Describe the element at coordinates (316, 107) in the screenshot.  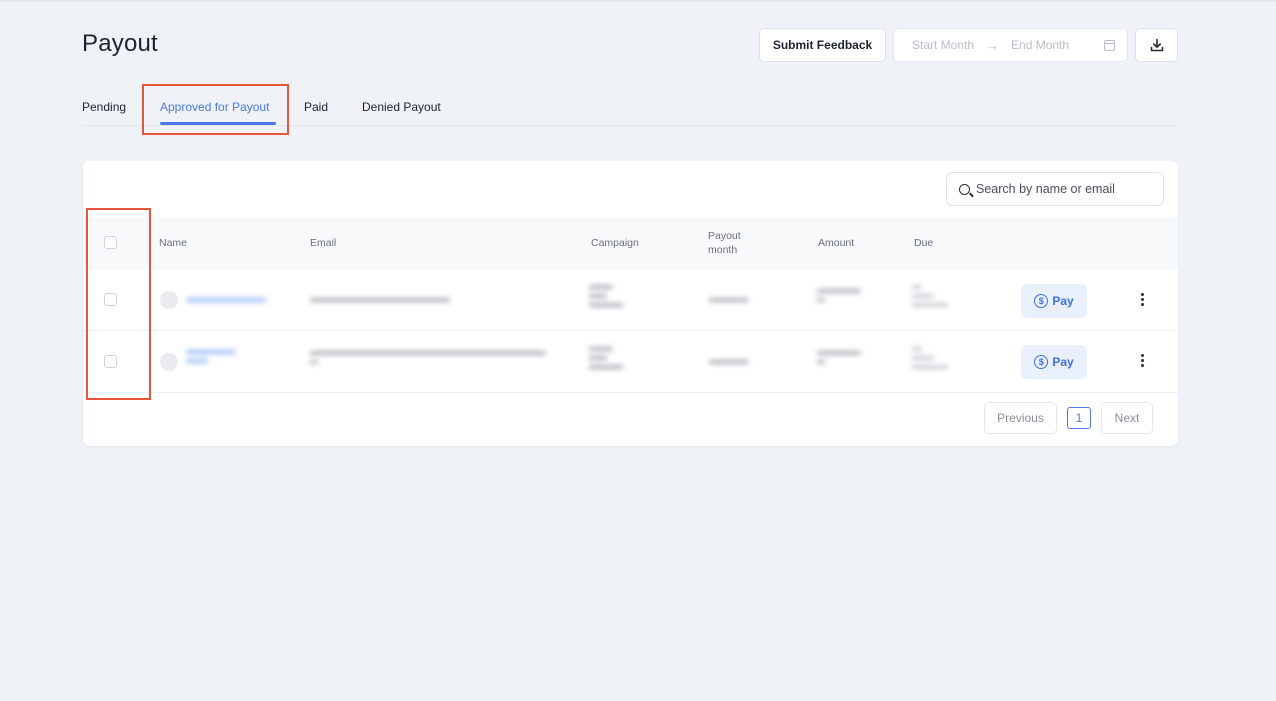
I see `tab-paid: Paid` at that location.